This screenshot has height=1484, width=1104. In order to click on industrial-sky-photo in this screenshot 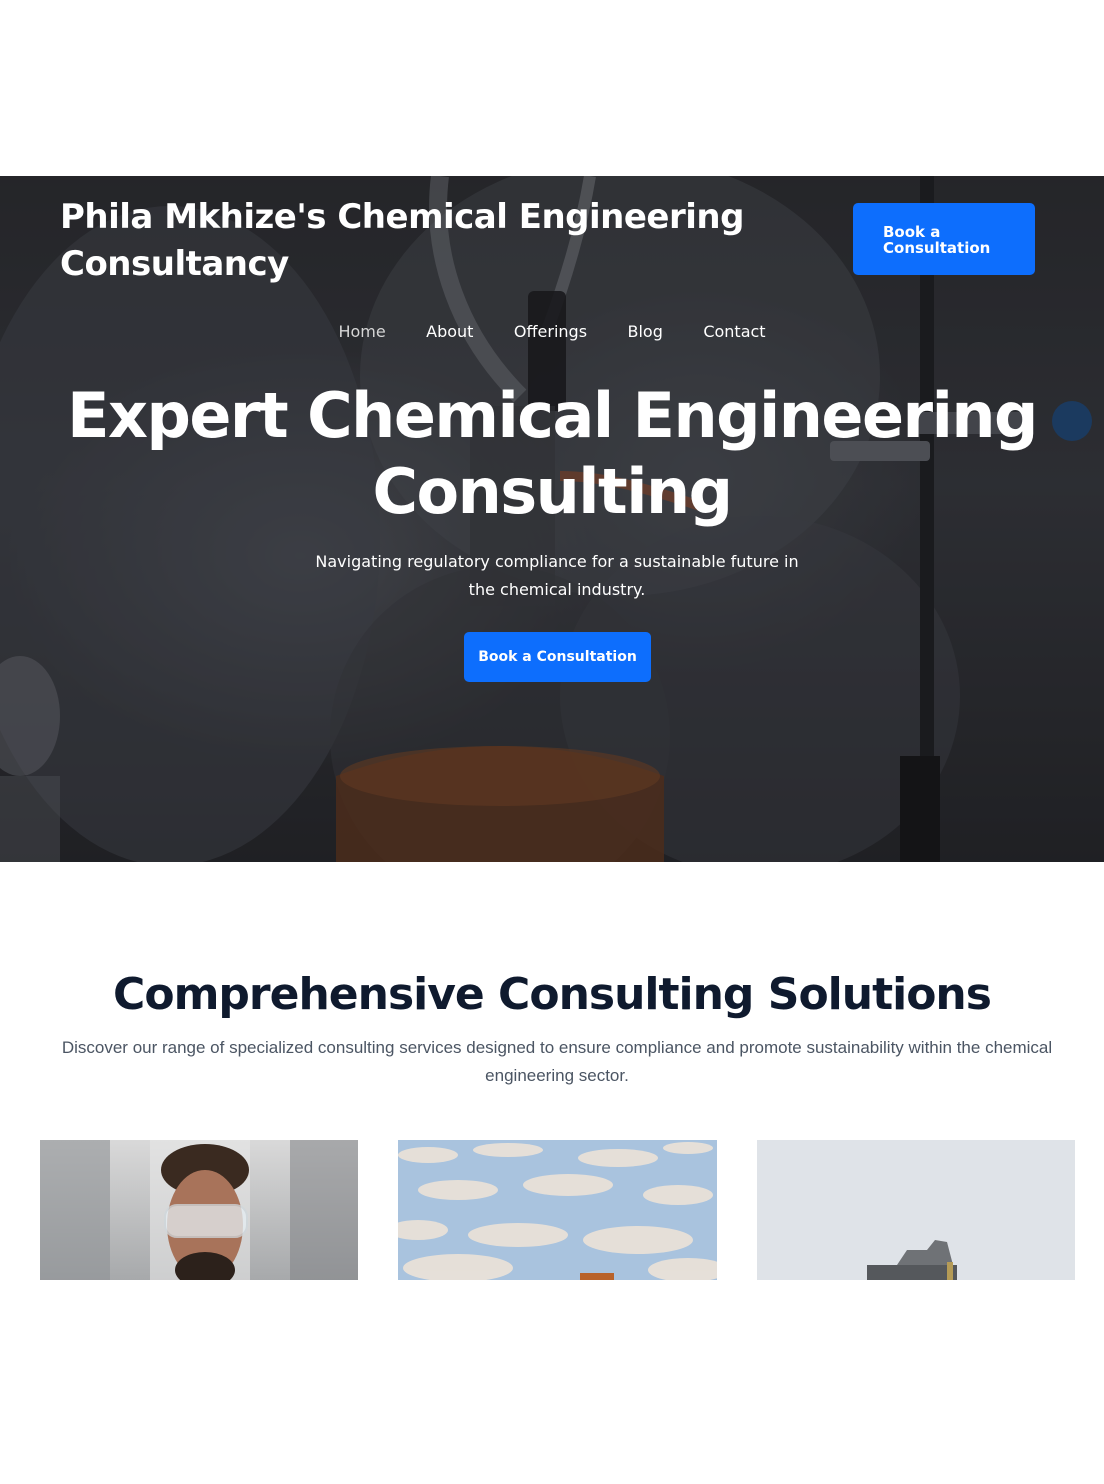, I will do `click(557, 1210)`.